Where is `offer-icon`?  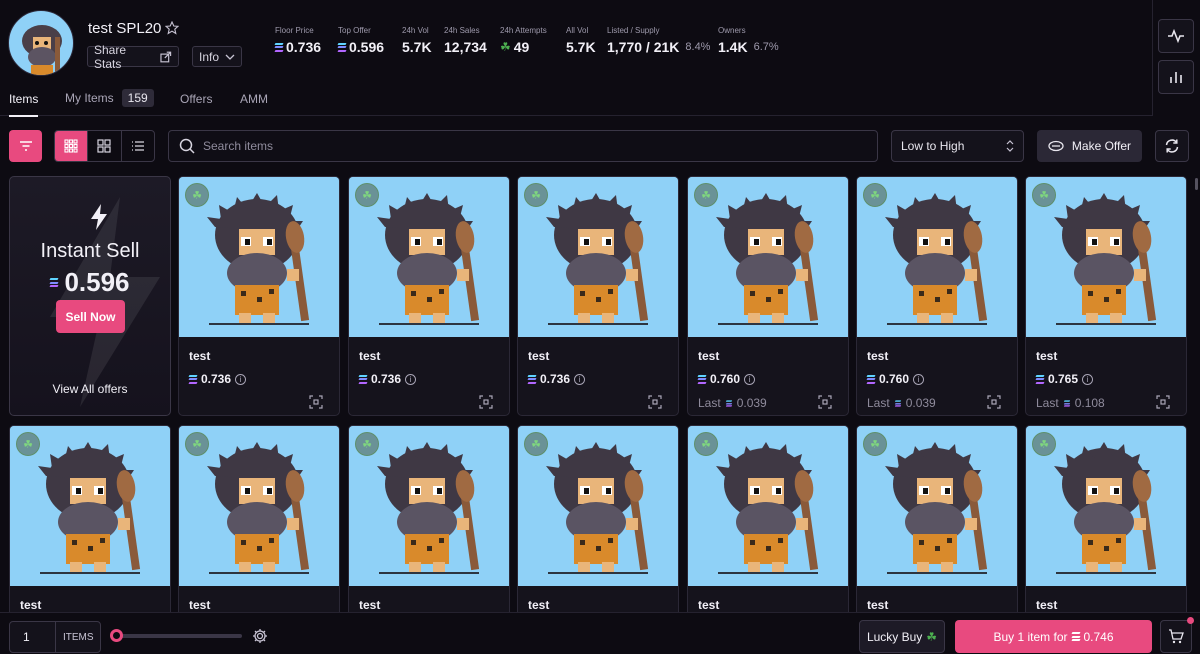 offer-icon is located at coordinates (1056, 146).